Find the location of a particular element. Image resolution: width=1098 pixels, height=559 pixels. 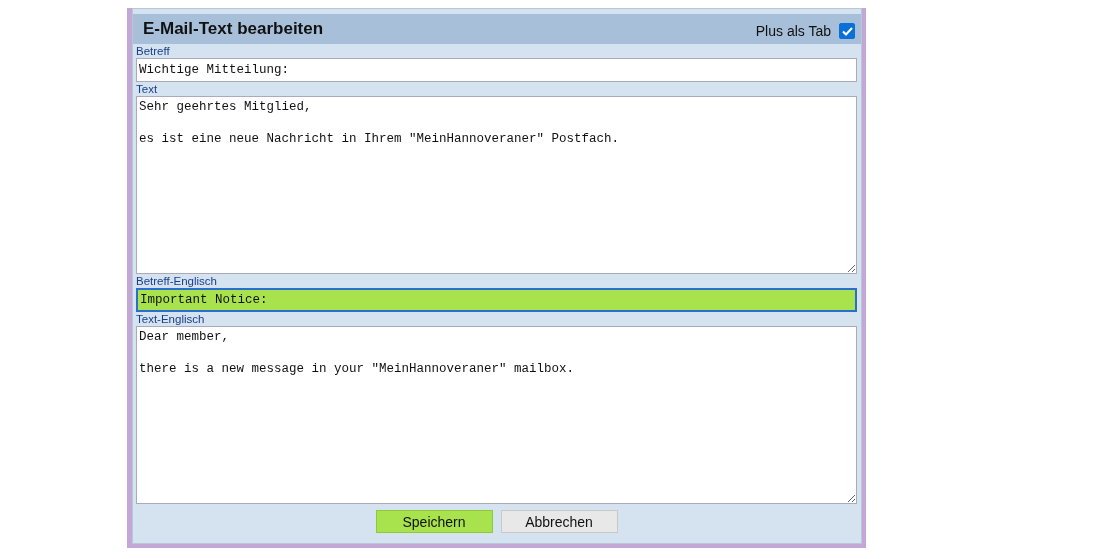

input-field: Important Notice: is located at coordinates (496, 300).